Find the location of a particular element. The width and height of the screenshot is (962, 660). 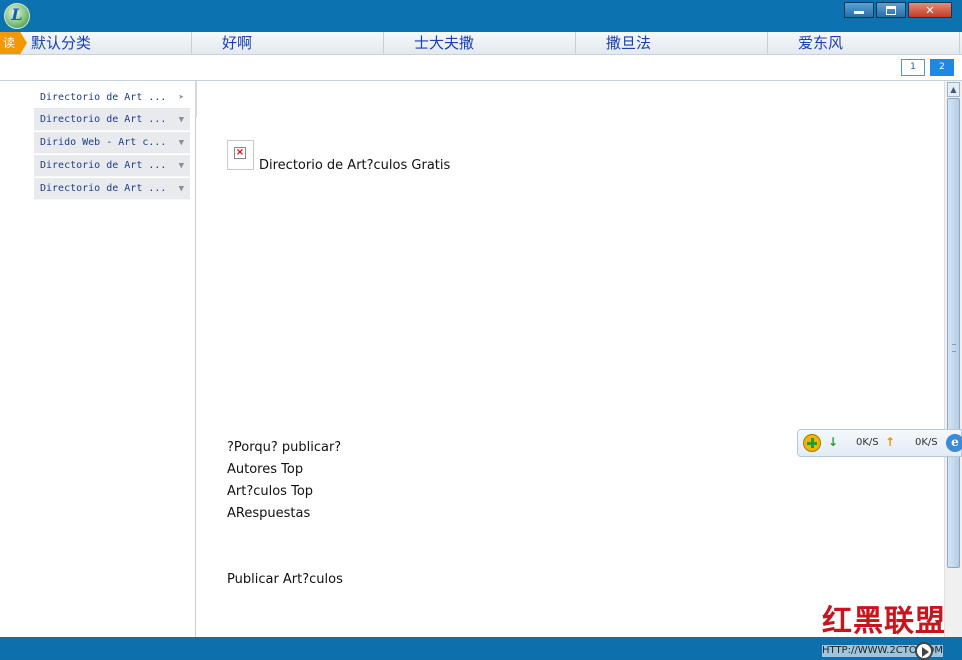

image-caption: Directorio de Art?culos Gratis is located at coordinates (355, 165).